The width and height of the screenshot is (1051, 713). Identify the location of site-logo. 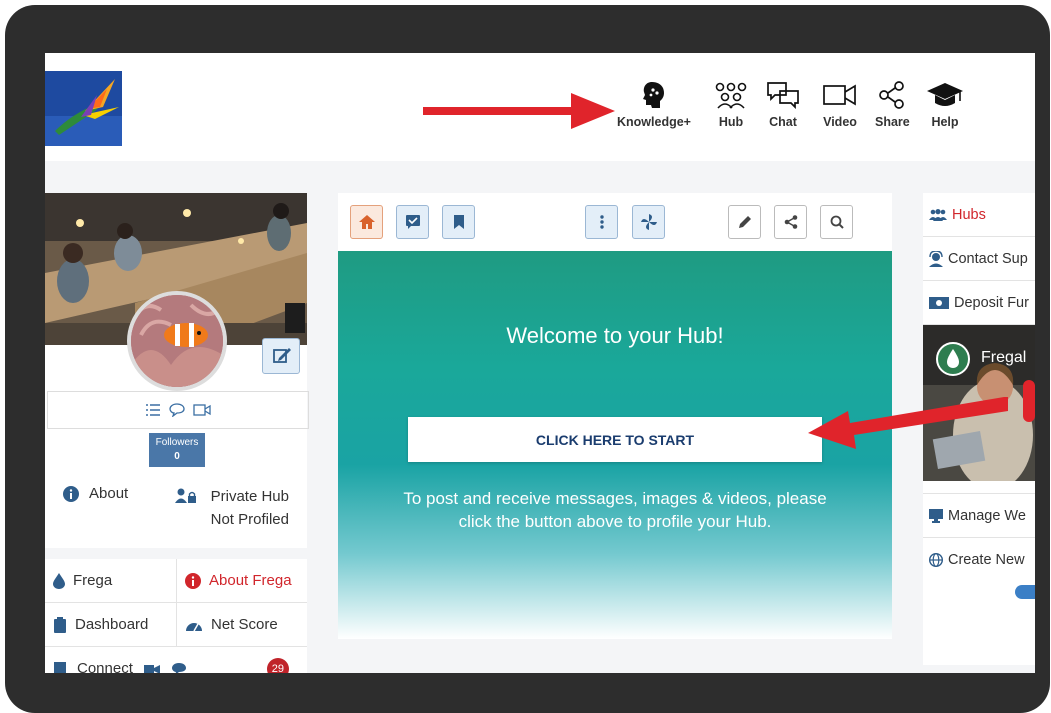
(83, 108).